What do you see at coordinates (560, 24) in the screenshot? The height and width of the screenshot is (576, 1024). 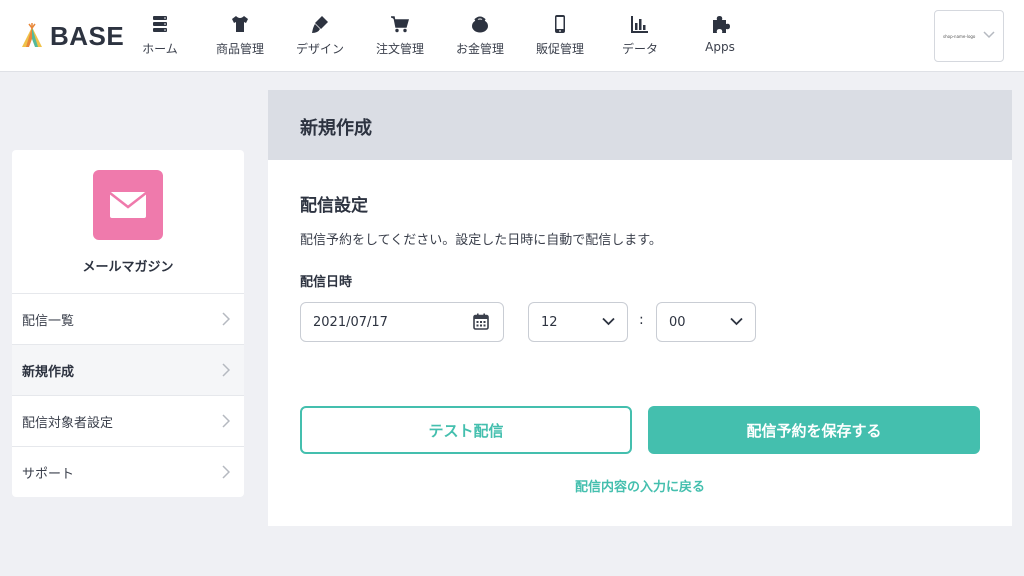 I see `smartphone-icon` at bounding box center [560, 24].